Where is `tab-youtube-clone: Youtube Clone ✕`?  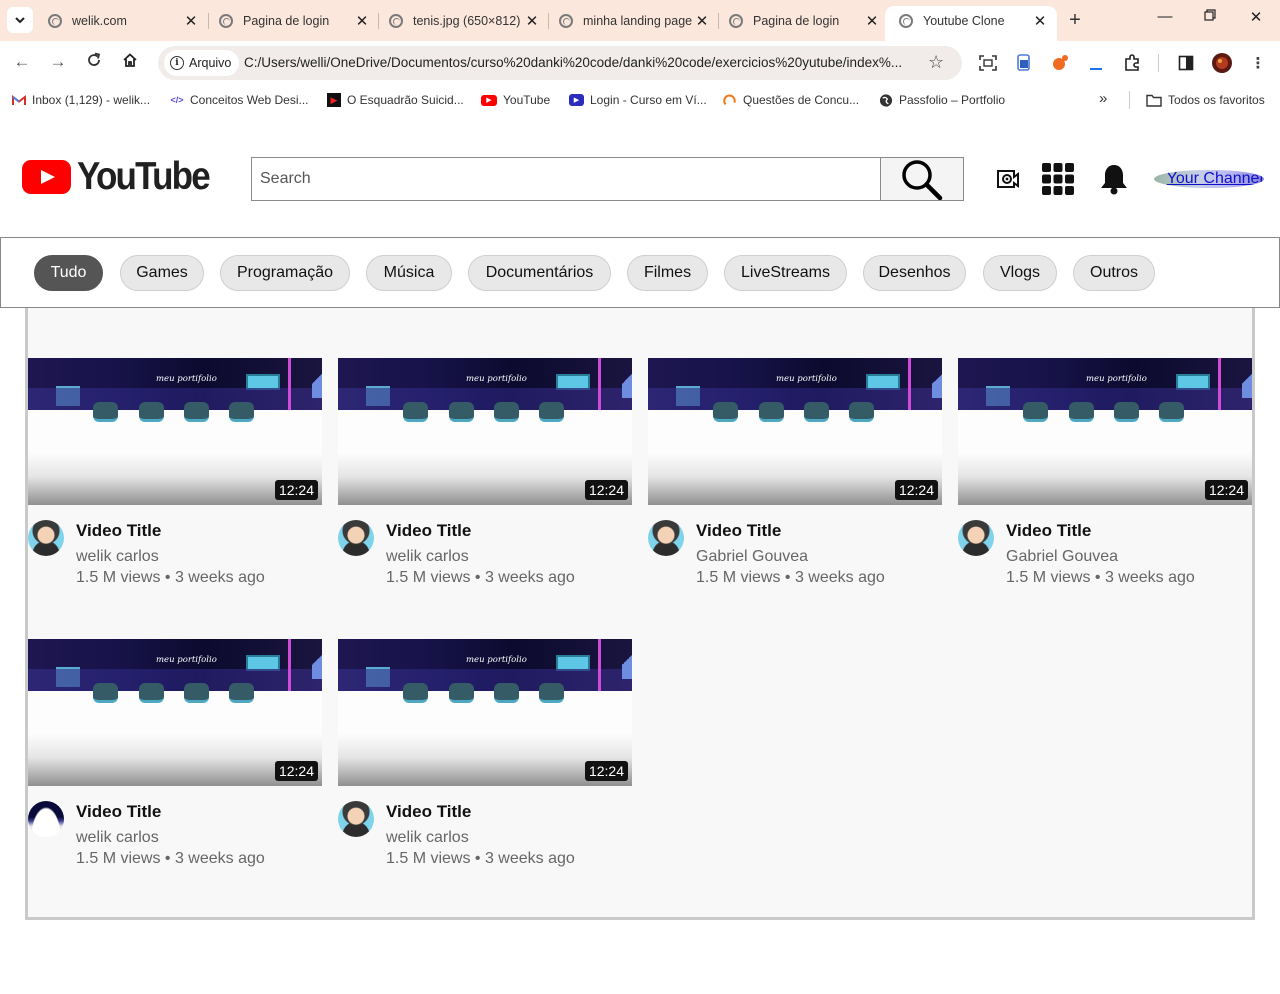
tab-youtube-clone: Youtube Clone ✕ is located at coordinates (971, 23).